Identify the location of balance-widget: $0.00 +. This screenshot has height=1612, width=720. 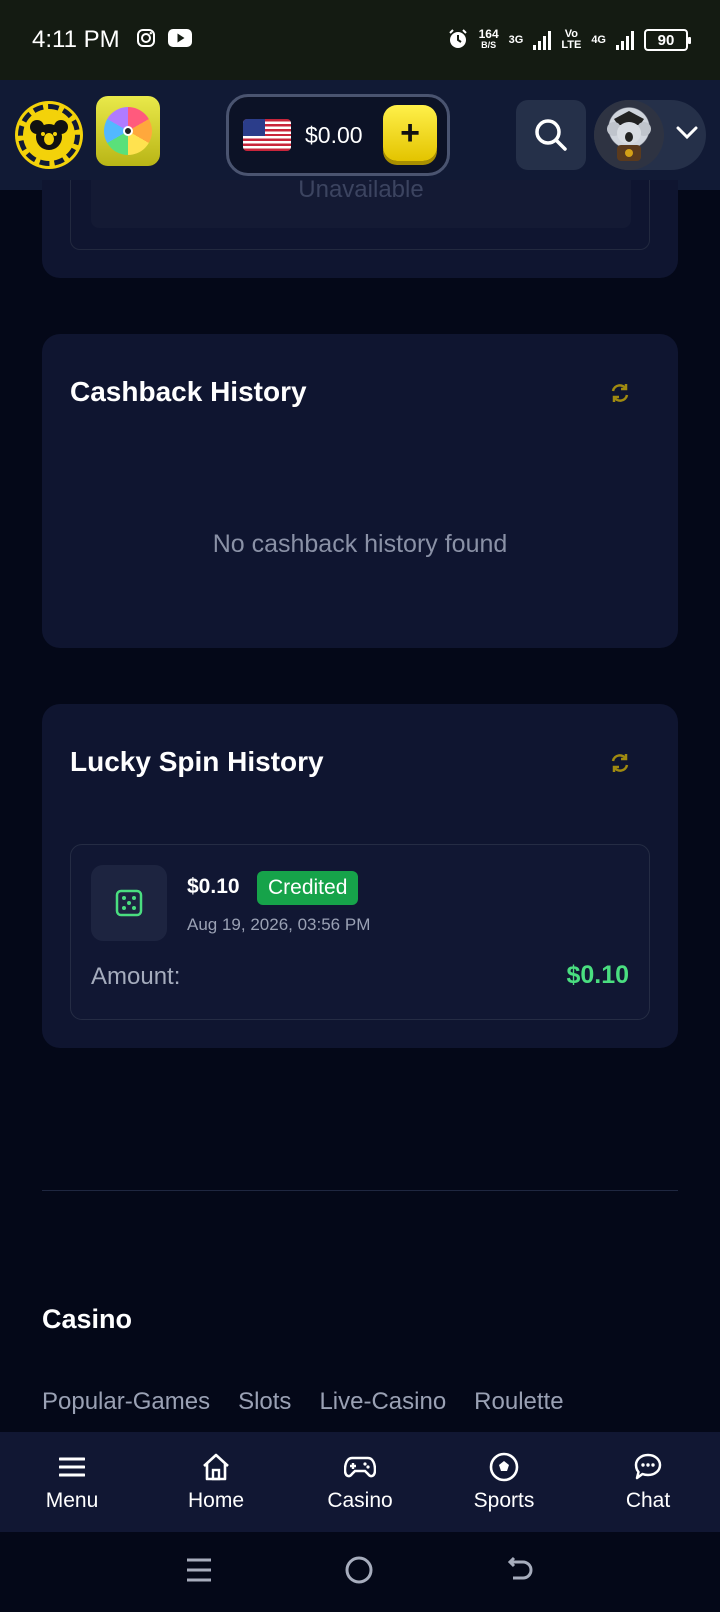
(338, 135).